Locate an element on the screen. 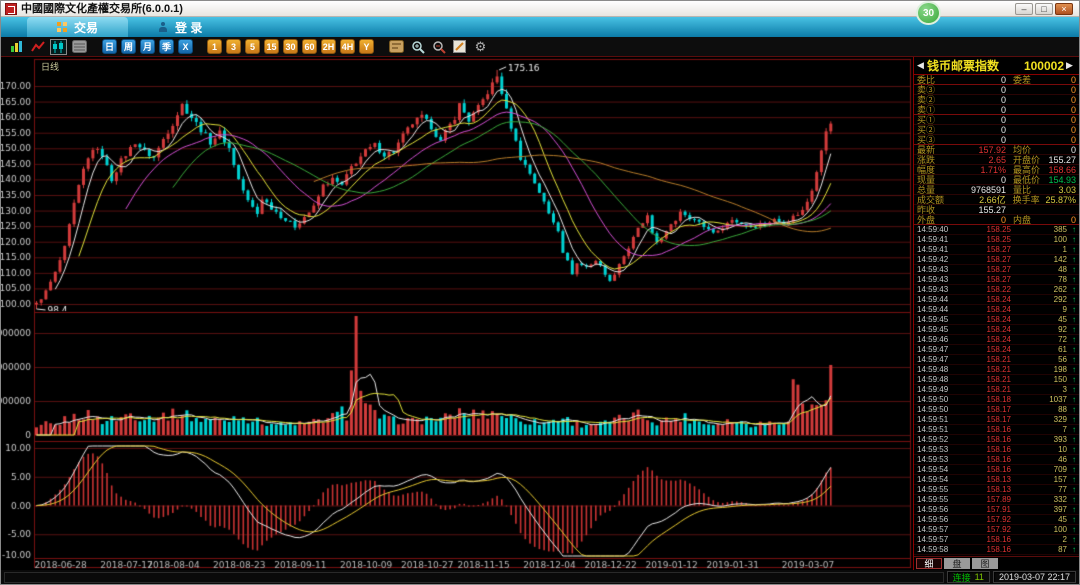 The height and width of the screenshot is (585, 1080). tick-row: 14:59:50 158.18 1037 ↑ is located at coordinates (996, 400).